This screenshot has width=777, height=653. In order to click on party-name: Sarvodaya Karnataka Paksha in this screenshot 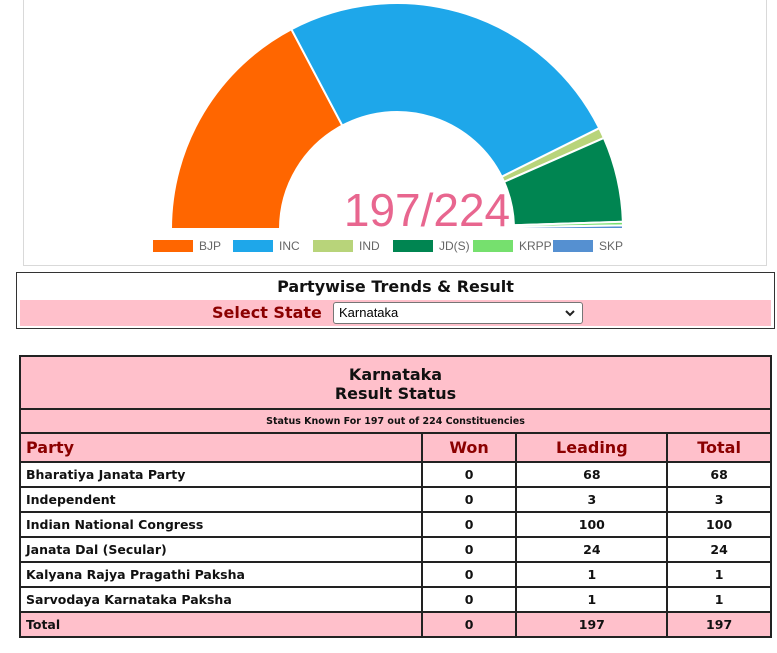, I will do `click(221, 599)`.